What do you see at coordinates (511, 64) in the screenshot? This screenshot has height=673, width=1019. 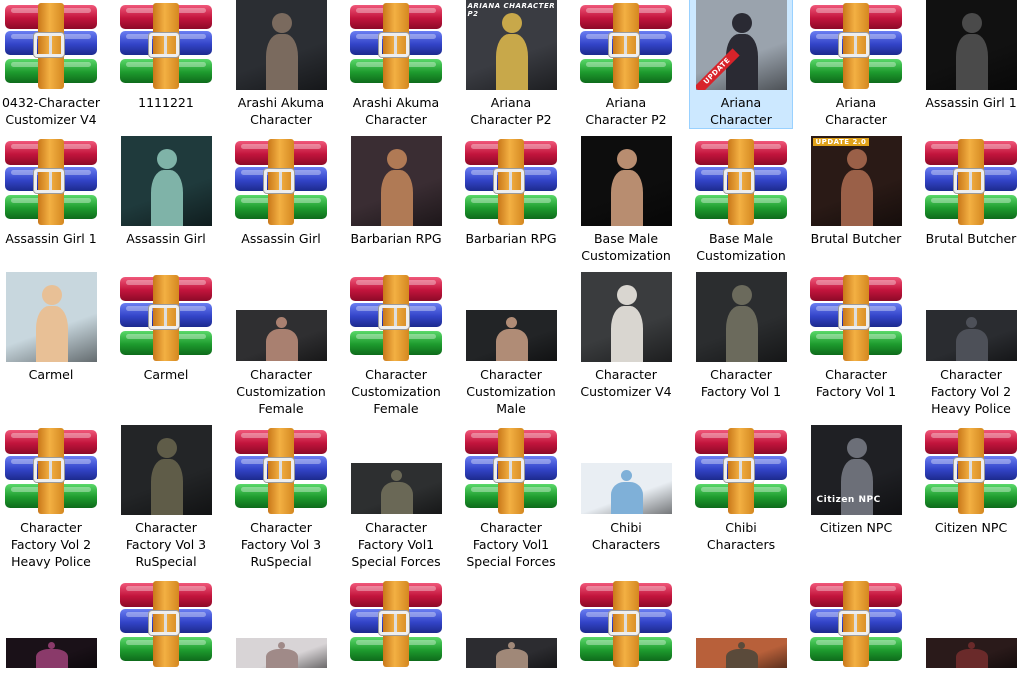 I see `file-item: ARIANA CHARACTER P2 Ariana Character P2` at bounding box center [511, 64].